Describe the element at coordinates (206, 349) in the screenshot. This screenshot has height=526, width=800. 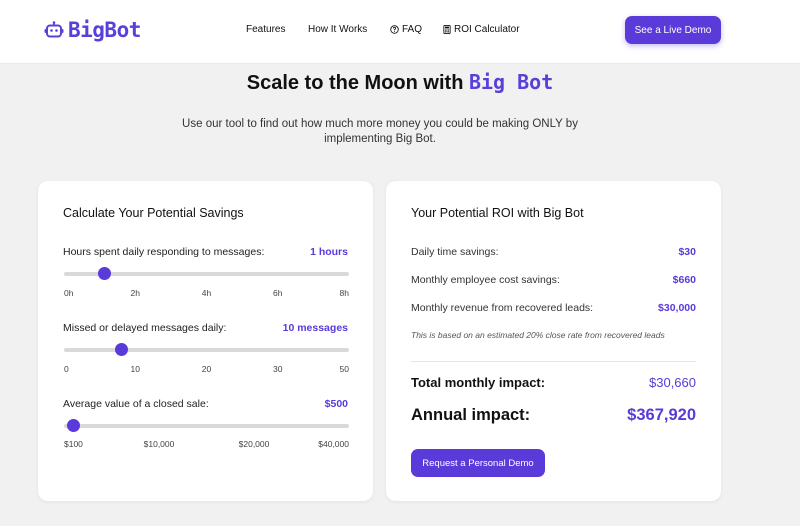
I see `missed-messages-slider` at that location.